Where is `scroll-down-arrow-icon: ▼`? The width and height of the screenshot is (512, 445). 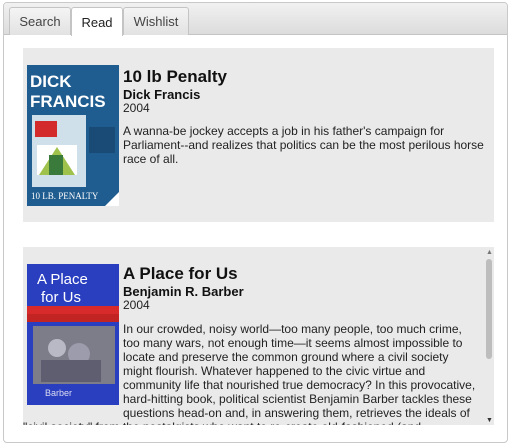
scroll-down-arrow-icon: ▼ is located at coordinates (489, 420).